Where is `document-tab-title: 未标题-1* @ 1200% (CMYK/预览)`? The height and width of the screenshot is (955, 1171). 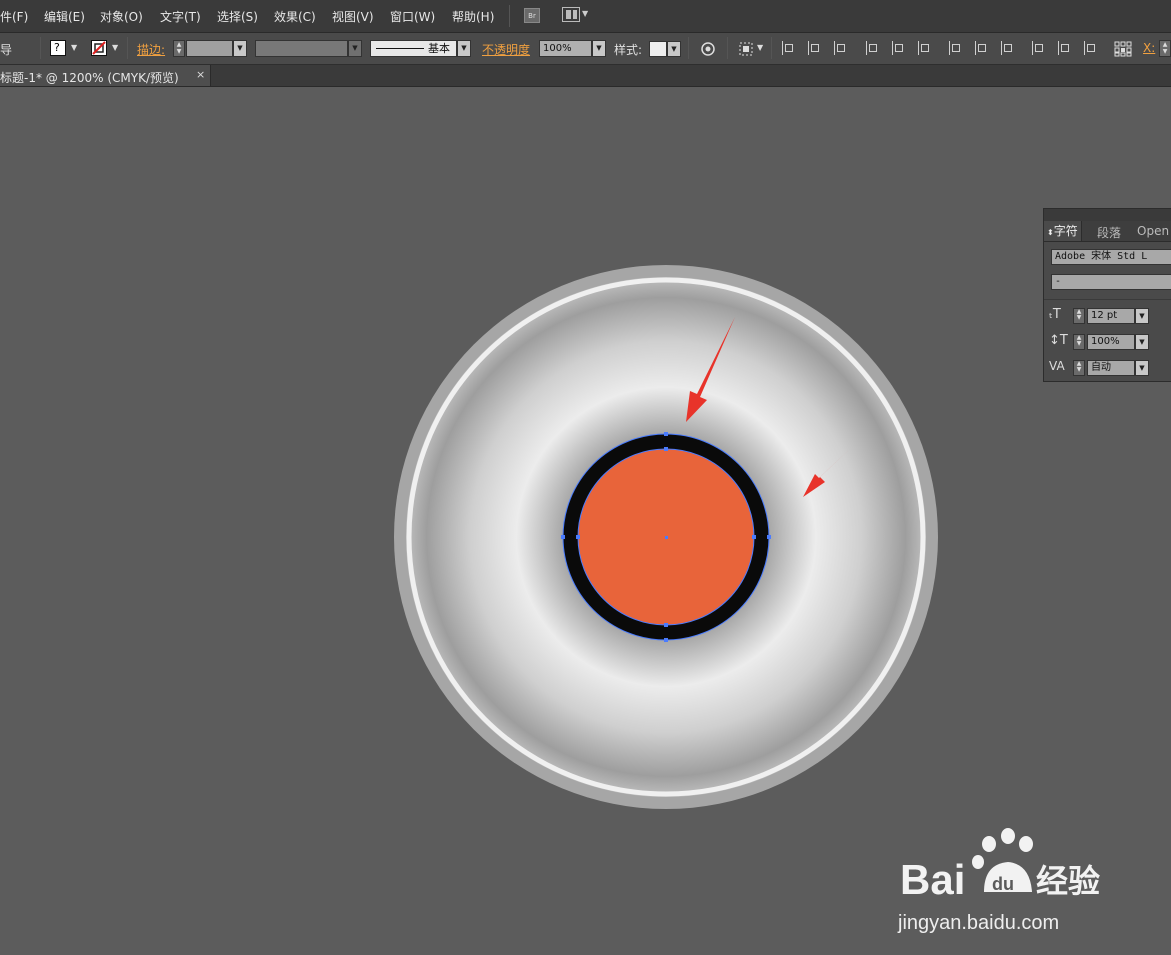 document-tab-title: 未标题-1* @ 1200% (CMYK/预览) is located at coordinates (89, 78).